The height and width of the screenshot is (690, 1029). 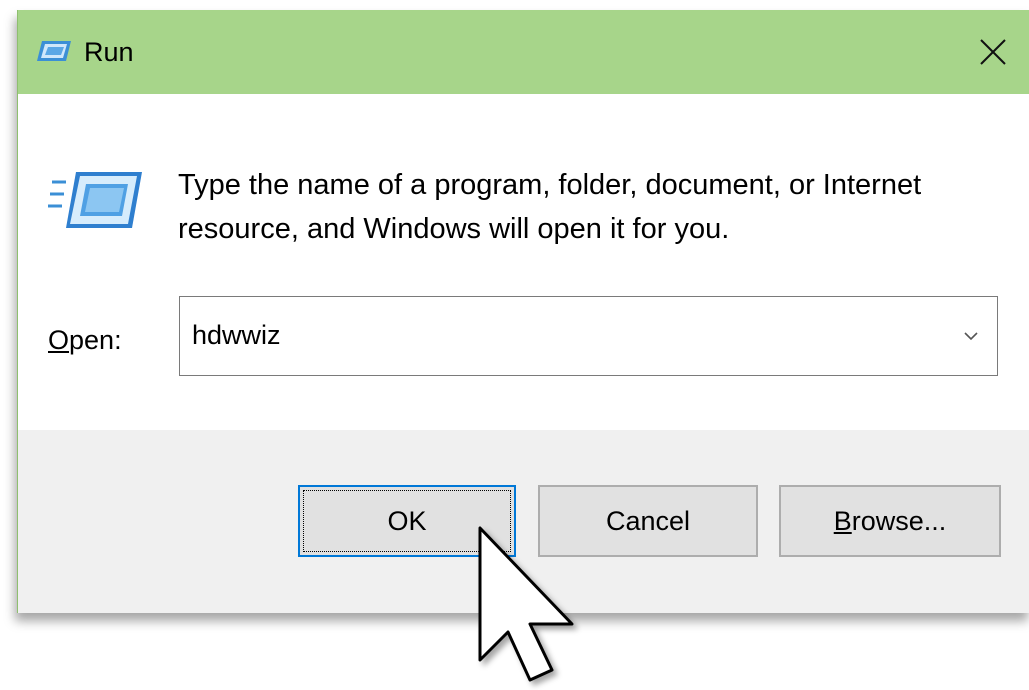 What do you see at coordinates (562, 335) in the screenshot?
I see `open-input` at bounding box center [562, 335].